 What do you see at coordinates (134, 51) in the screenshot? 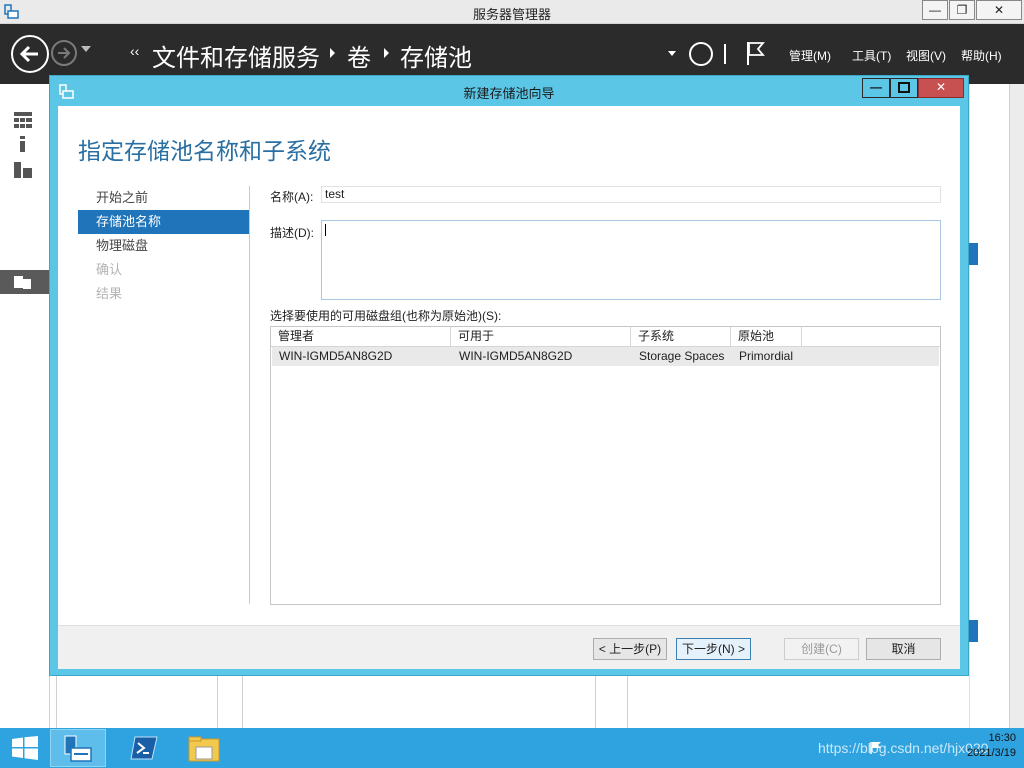
I see `breadcrumb-overflow: ‹‹` at bounding box center [134, 51].